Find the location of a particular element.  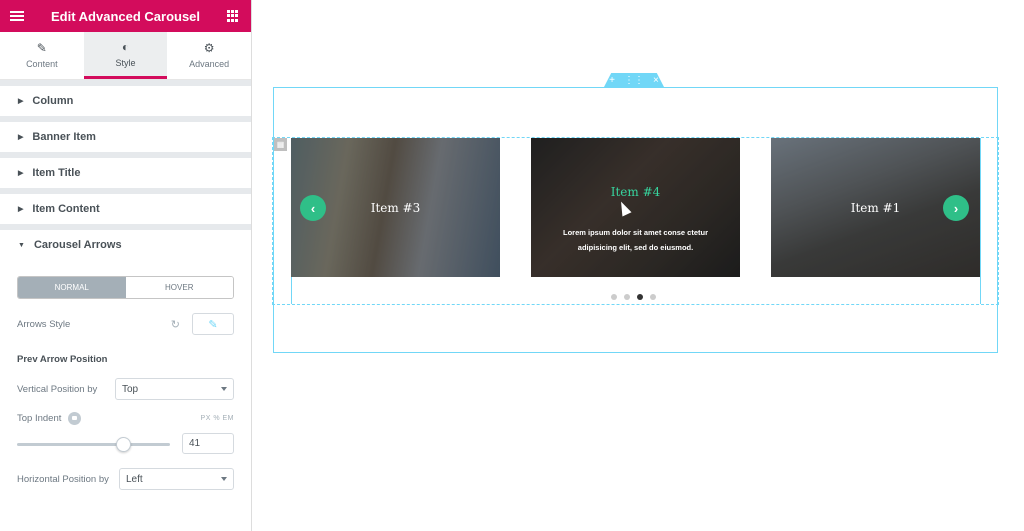

tab-content-label: Content is located at coordinates (42, 64).